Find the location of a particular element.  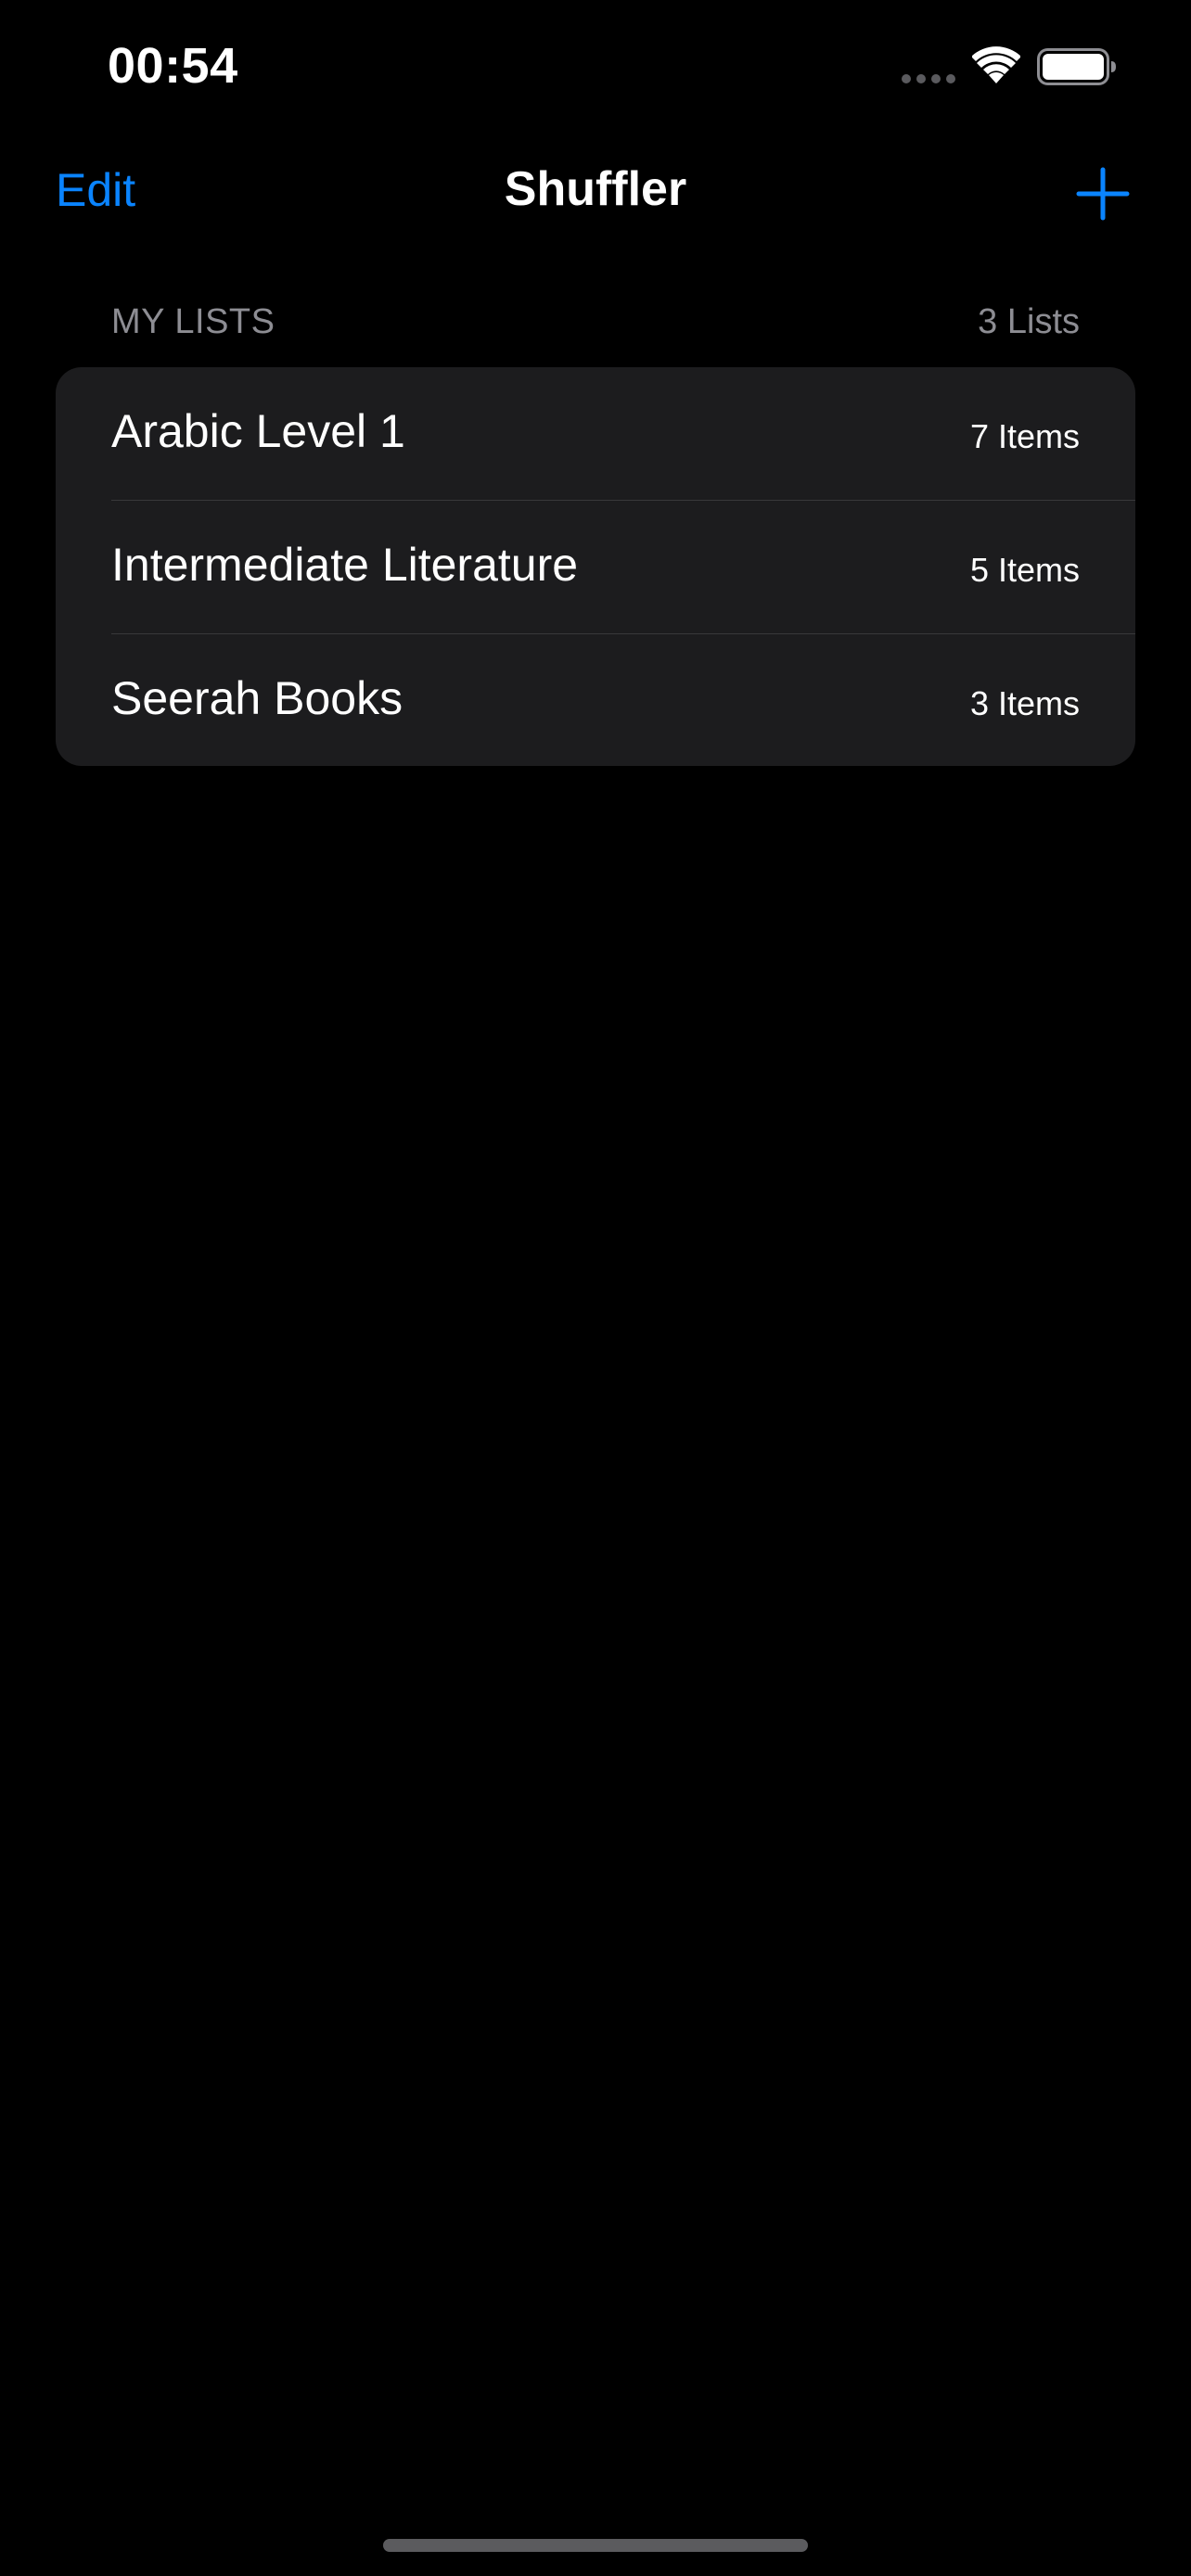

list-item-name: Arabic Level 1 is located at coordinates (258, 431).